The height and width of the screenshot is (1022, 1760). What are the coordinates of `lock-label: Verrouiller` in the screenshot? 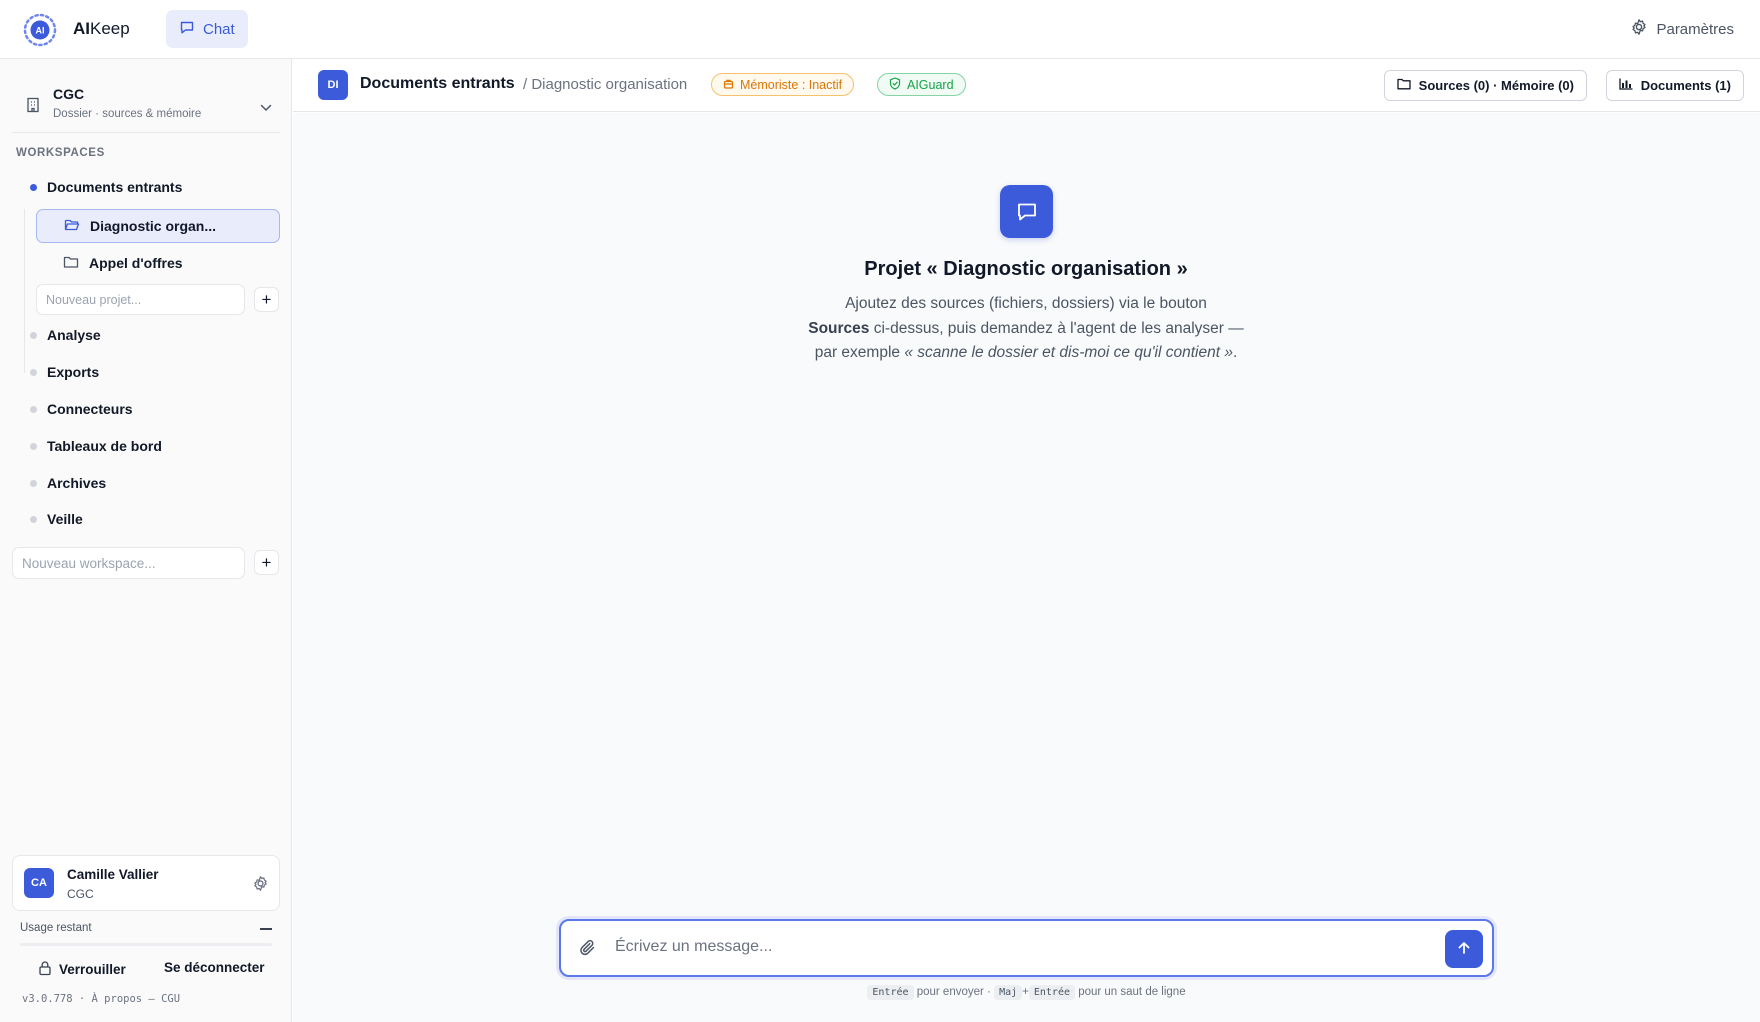 It's located at (92, 969).